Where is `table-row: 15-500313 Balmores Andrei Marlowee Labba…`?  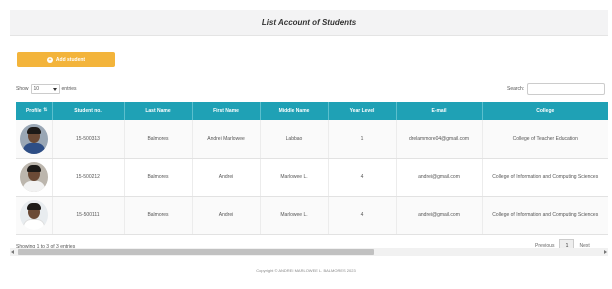
table-row: 15-500313 Balmores Andrei Marlowee Labba… is located at coordinates (312, 139).